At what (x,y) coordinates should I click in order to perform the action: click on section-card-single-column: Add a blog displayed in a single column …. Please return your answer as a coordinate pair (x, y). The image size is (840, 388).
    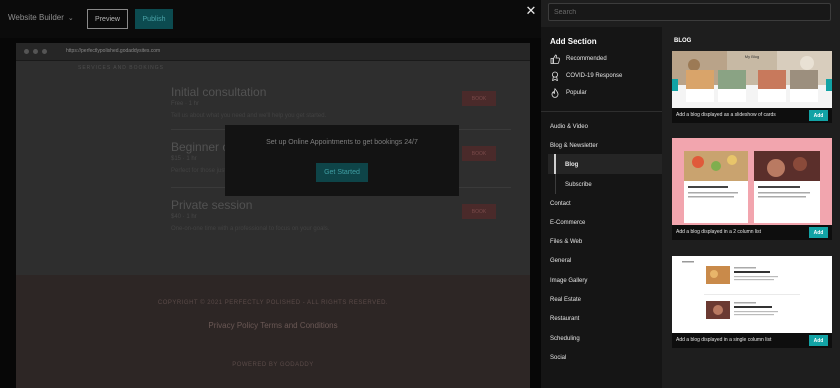
    Looking at the image, I should click on (752, 302).